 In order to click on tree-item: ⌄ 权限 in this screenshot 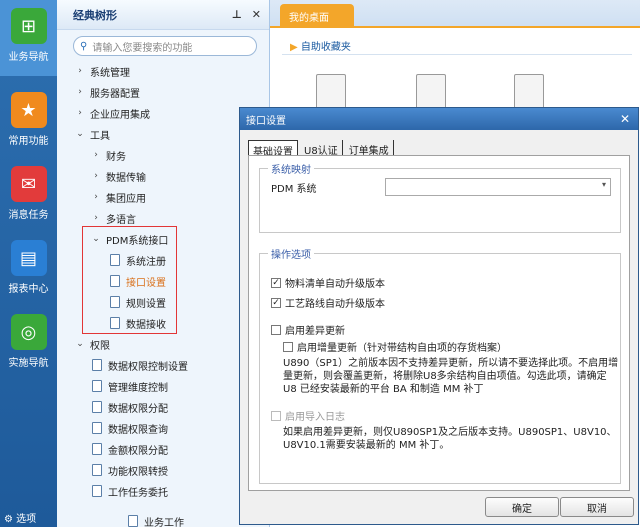, I will do `click(93, 344)`.